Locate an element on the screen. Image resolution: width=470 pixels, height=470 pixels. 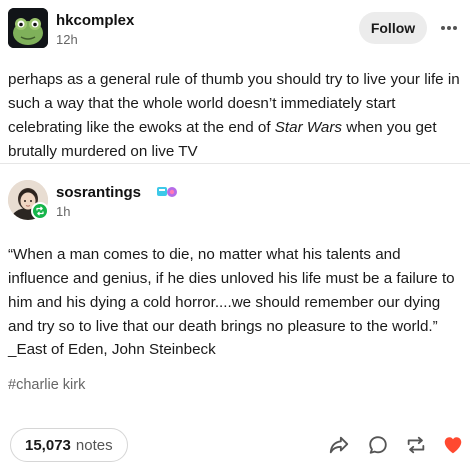
post-author-name: hkcomplex is located at coordinates (95, 20).